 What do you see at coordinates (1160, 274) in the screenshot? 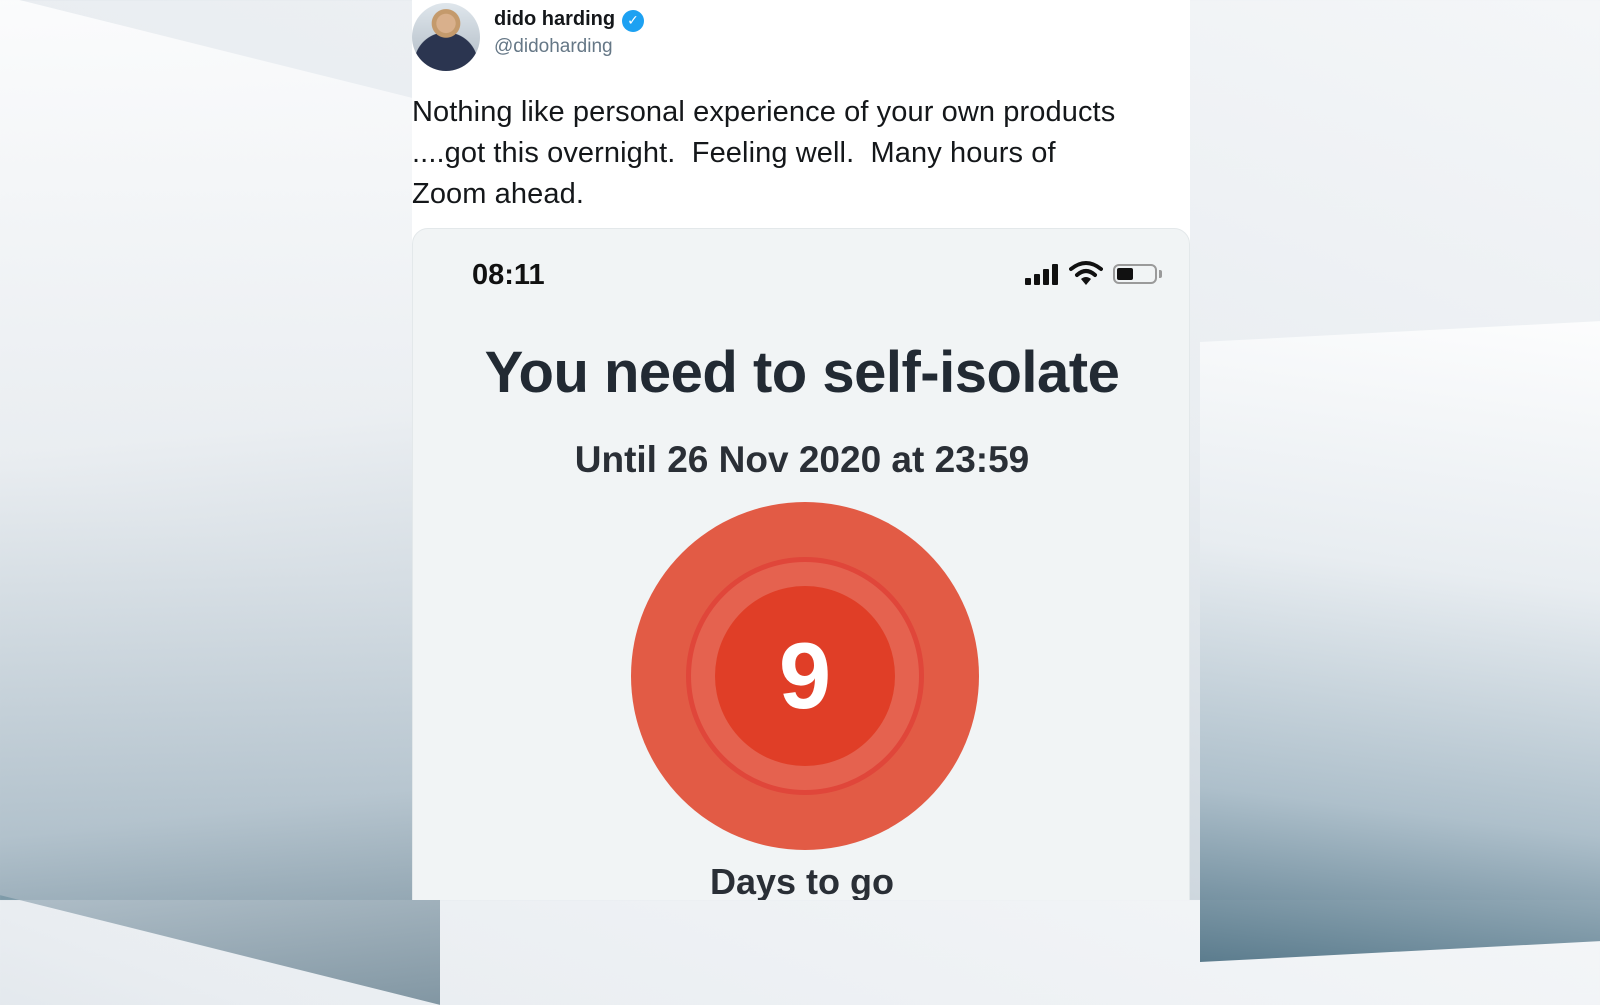
I see `battery-cap` at bounding box center [1160, 274].